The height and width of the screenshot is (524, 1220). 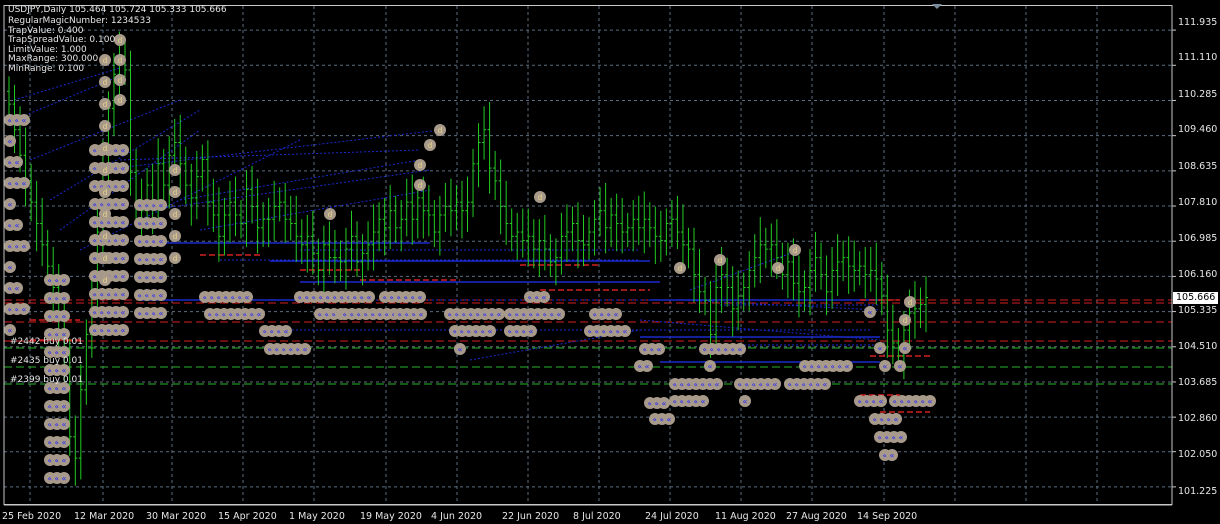 I want to click on info-line: MinRange: 0.100, so click(x=46, y=68).